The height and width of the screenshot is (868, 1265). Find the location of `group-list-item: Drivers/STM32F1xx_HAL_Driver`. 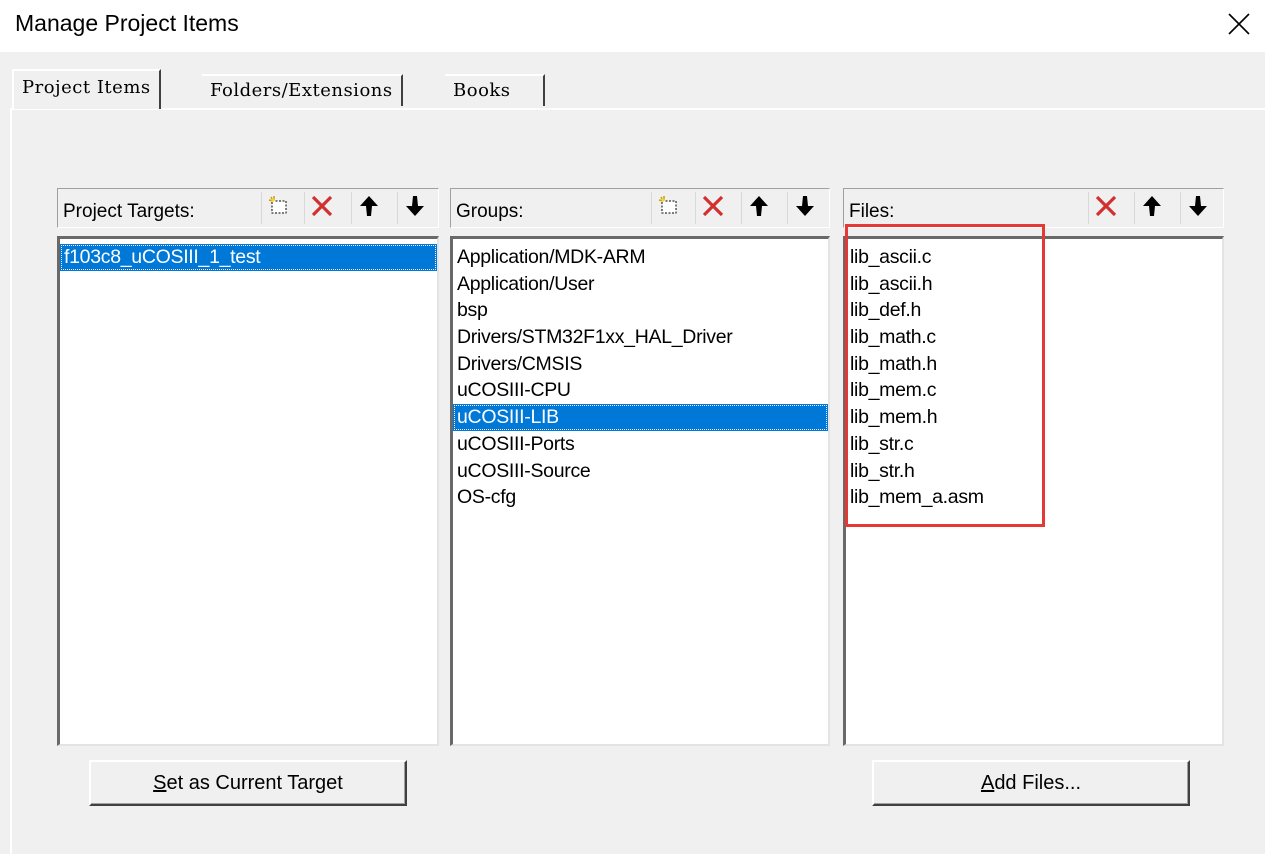

group-list-item: Drivers/STM32F1xx_HAL_Driver is located at coordinates (640, 337).